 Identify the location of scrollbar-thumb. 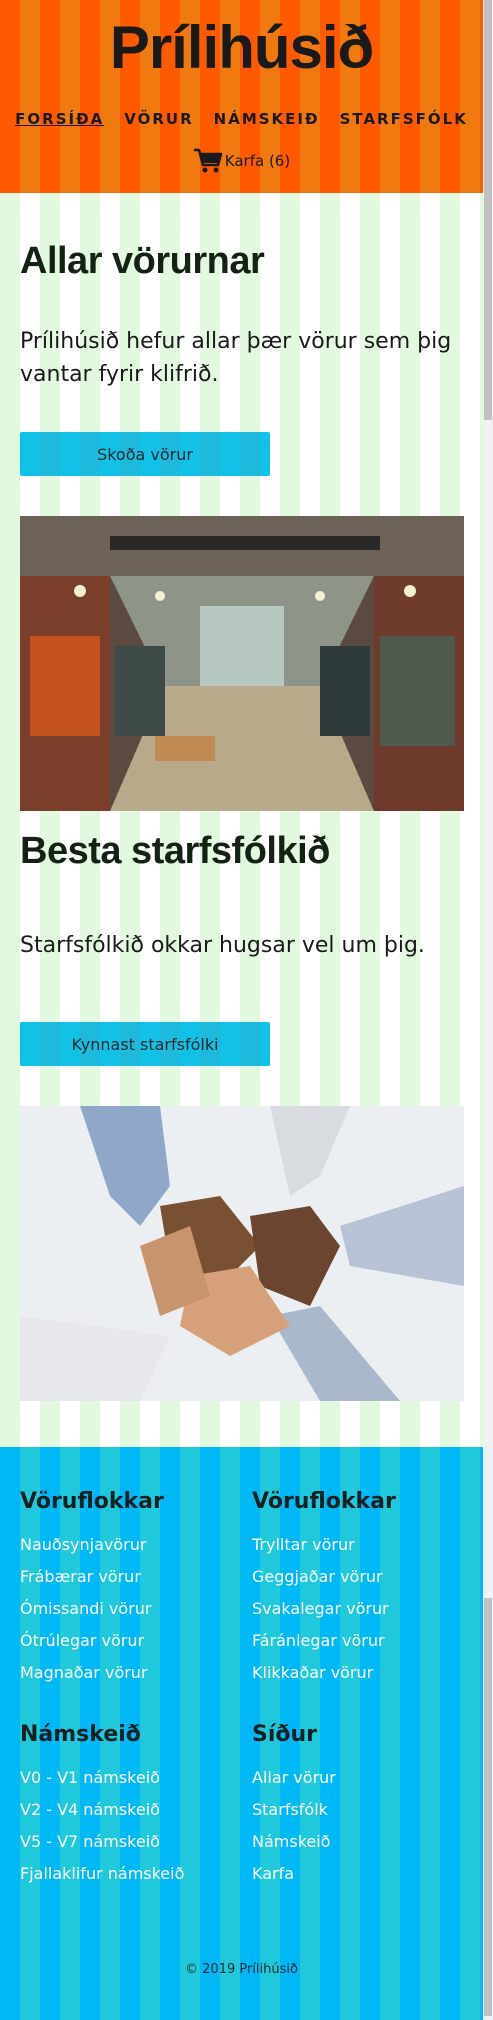
(488, 210).